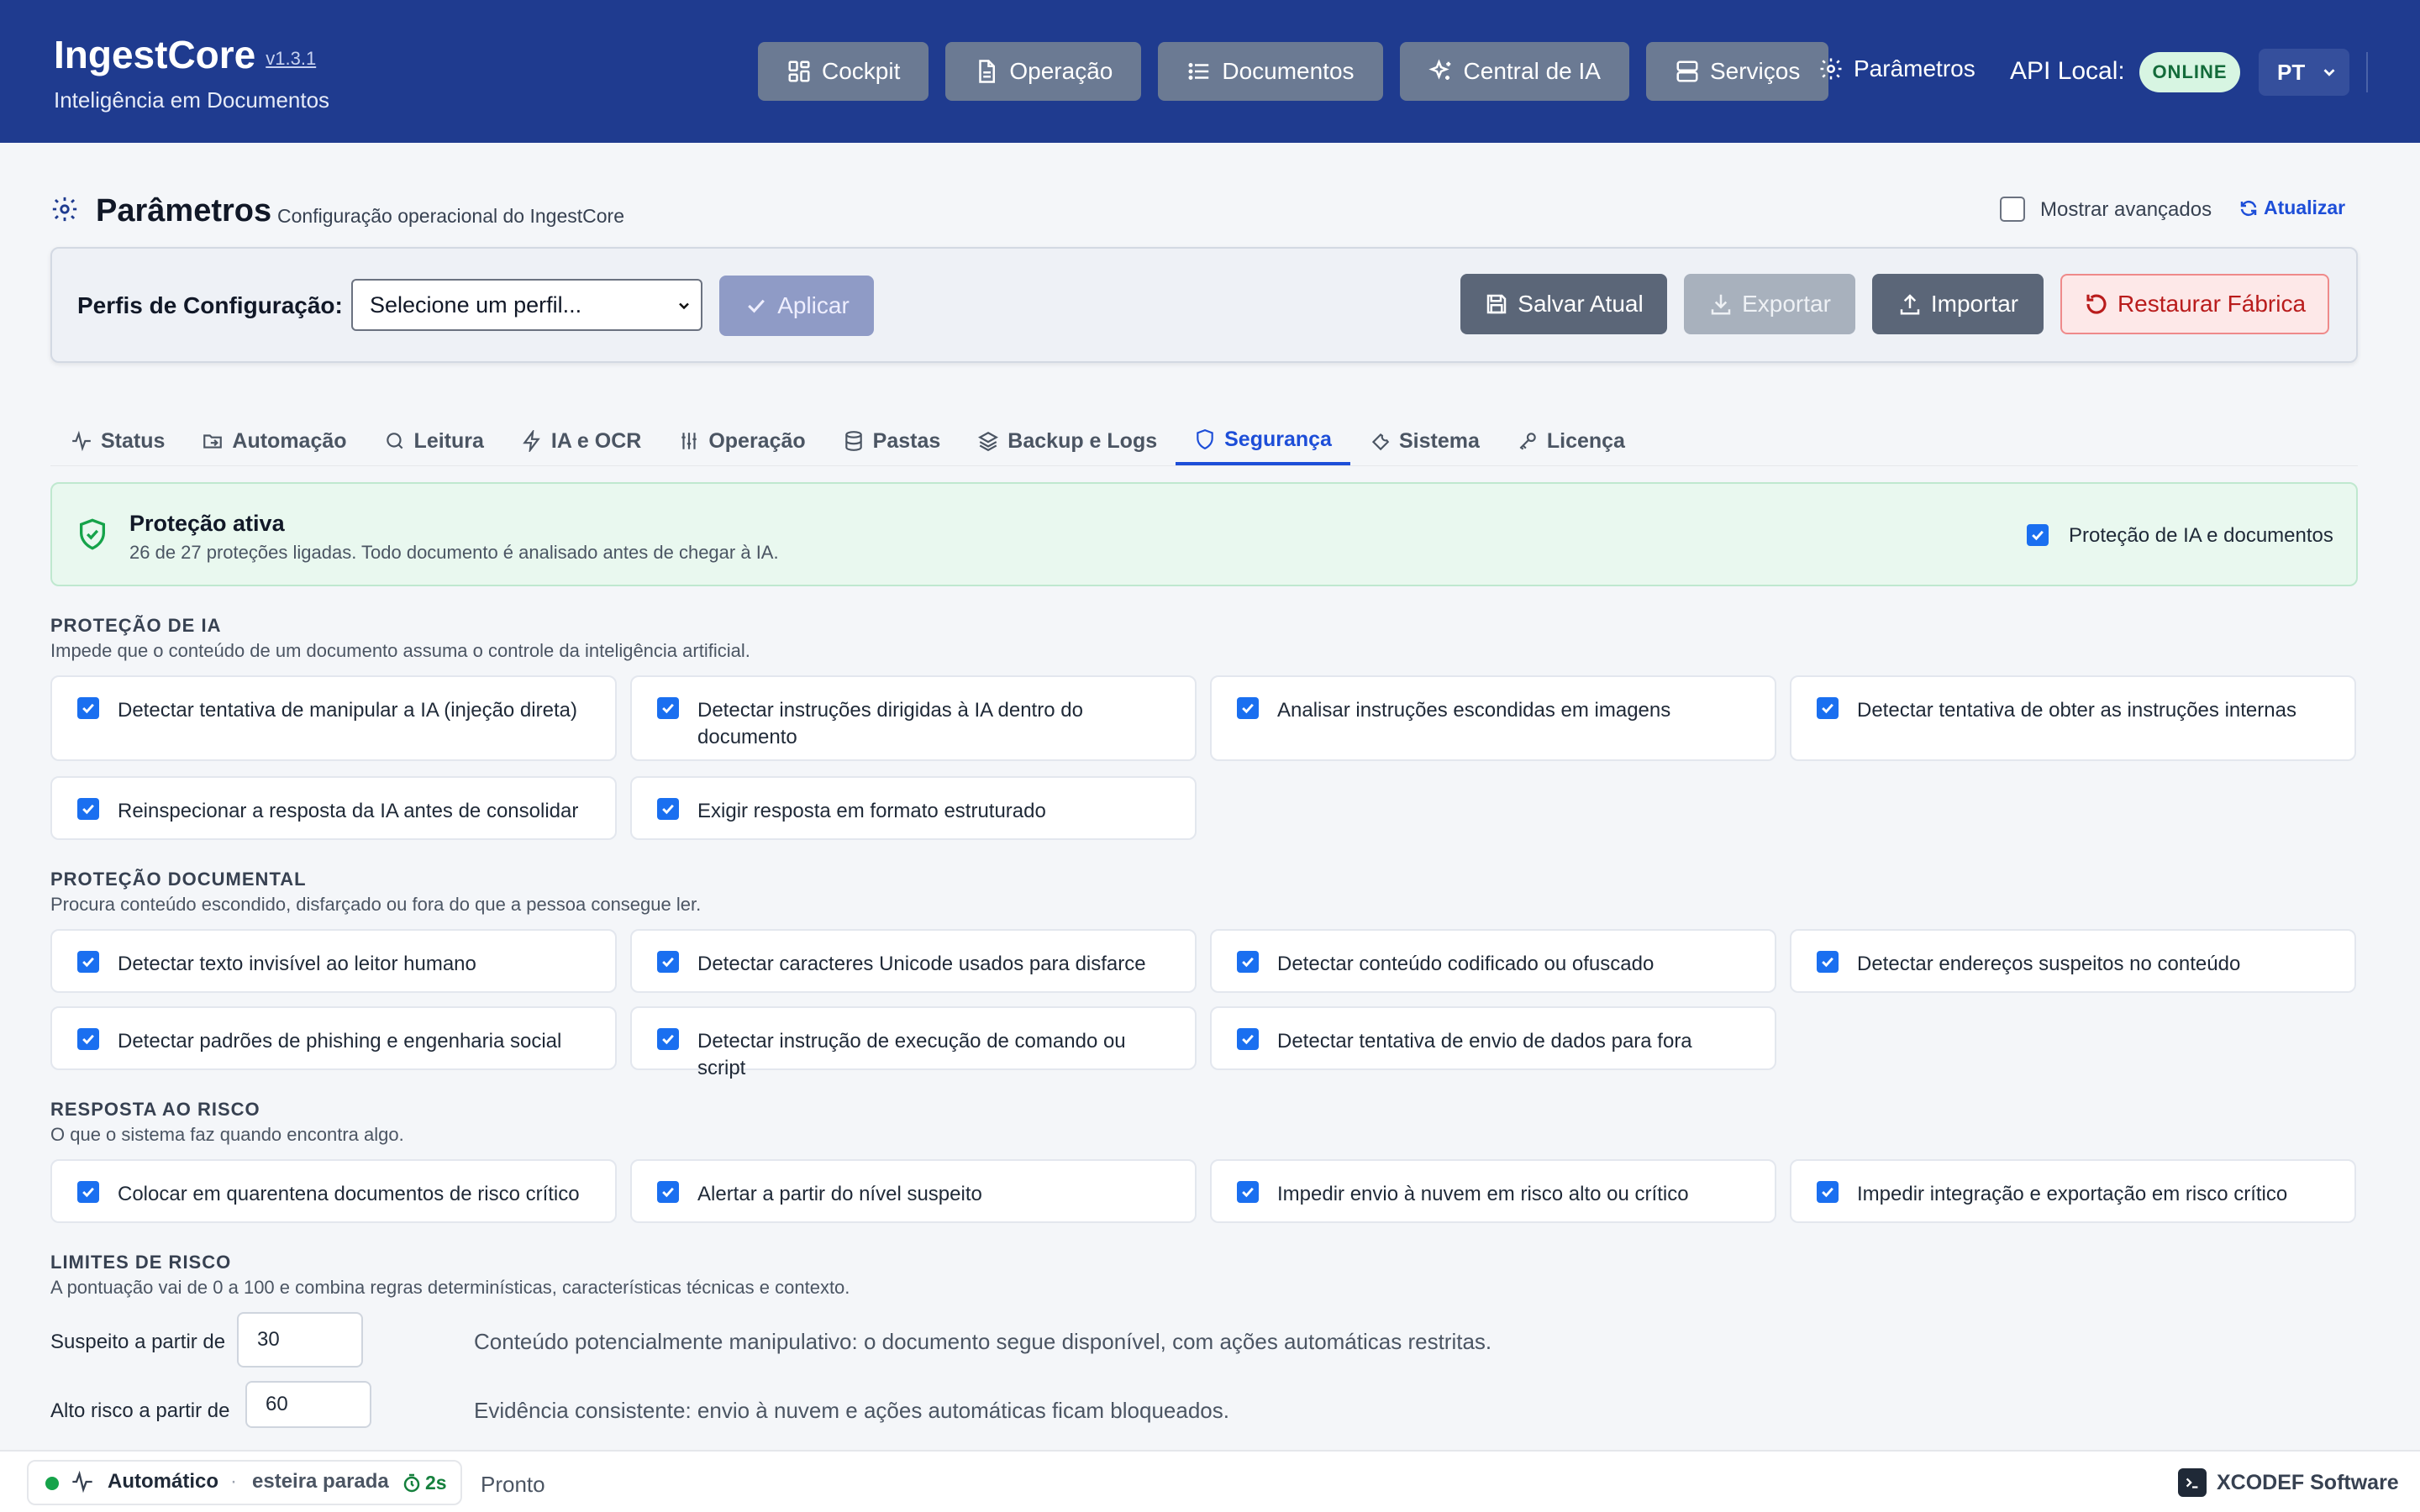 Image resolution: width=2420 pixels, height=1512 pixels. I want to click on brand-name: IngestCore, so click(155, 54).